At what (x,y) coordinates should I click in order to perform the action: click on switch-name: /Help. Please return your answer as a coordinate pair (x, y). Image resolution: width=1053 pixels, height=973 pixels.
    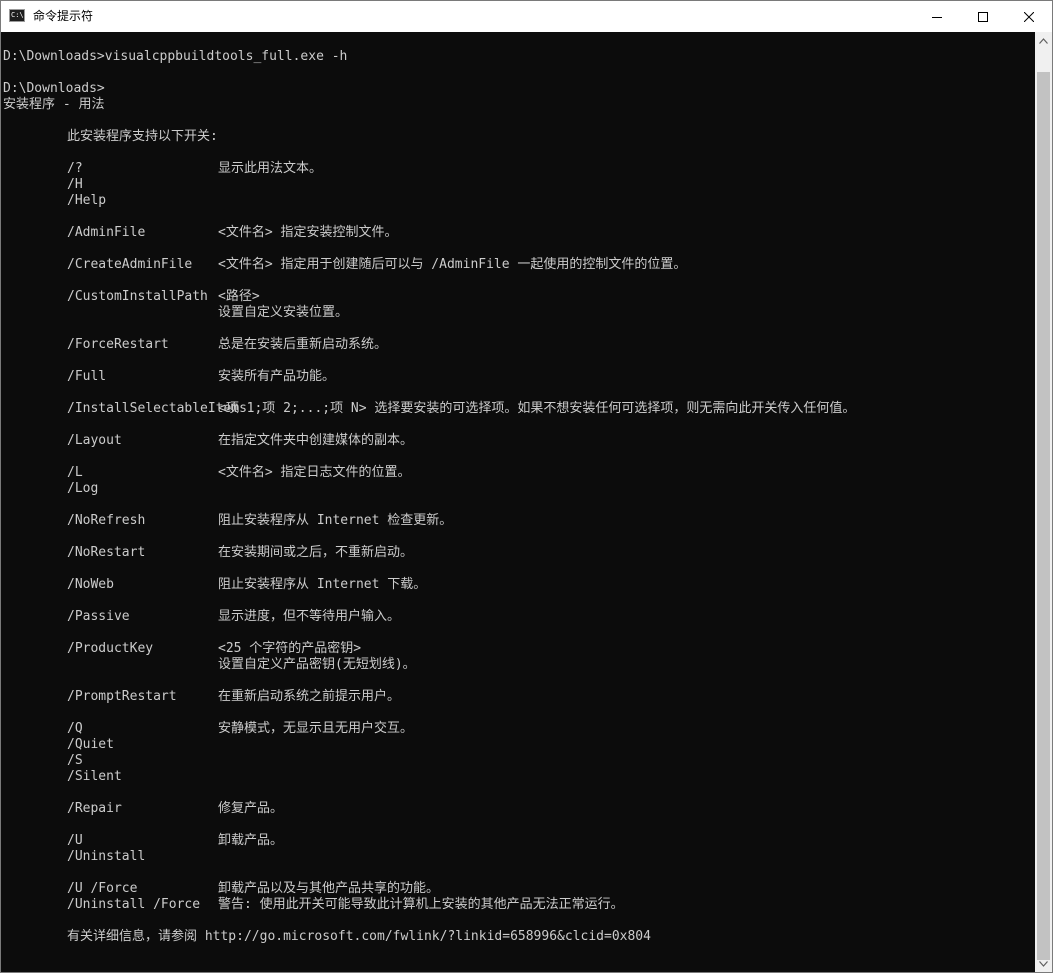
    Looking at the image, I should click on (87, 200).